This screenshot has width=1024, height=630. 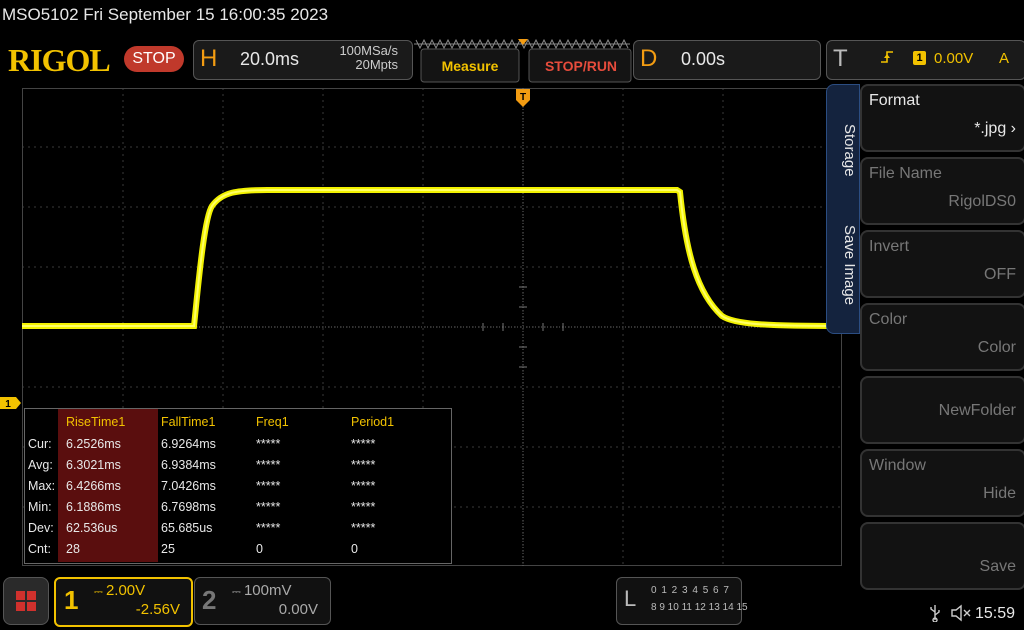 What do you see at coordinates (93, 507) in the screenshot?
I see `cell: 6.1886ms` at bounding box center [93, 507].